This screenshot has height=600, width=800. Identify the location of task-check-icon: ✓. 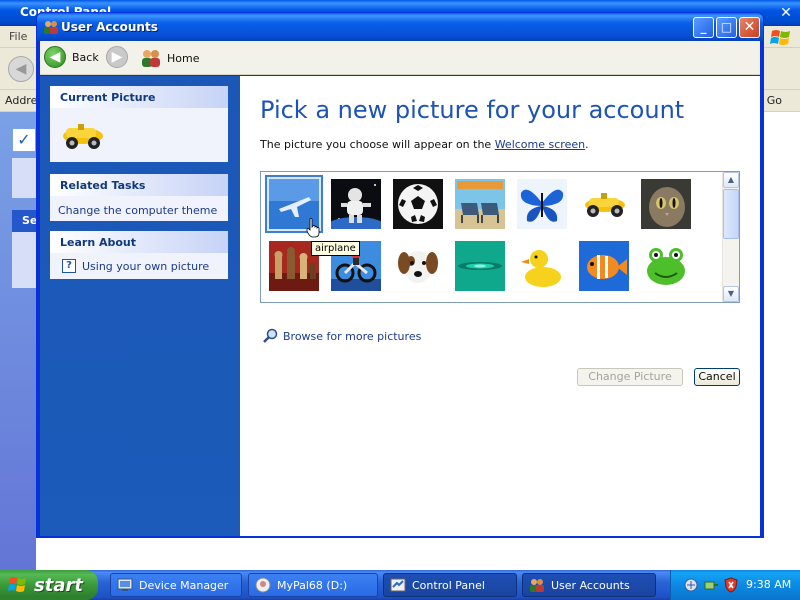
(24, 140).